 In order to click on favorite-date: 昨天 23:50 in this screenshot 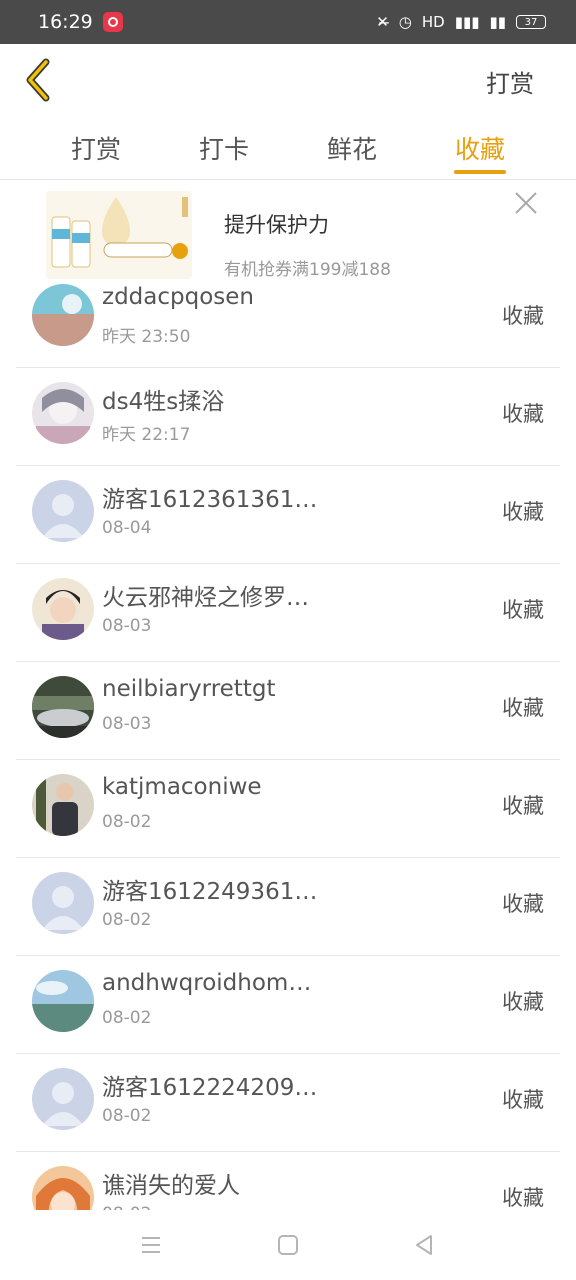, I will do `click(146, 337)`.